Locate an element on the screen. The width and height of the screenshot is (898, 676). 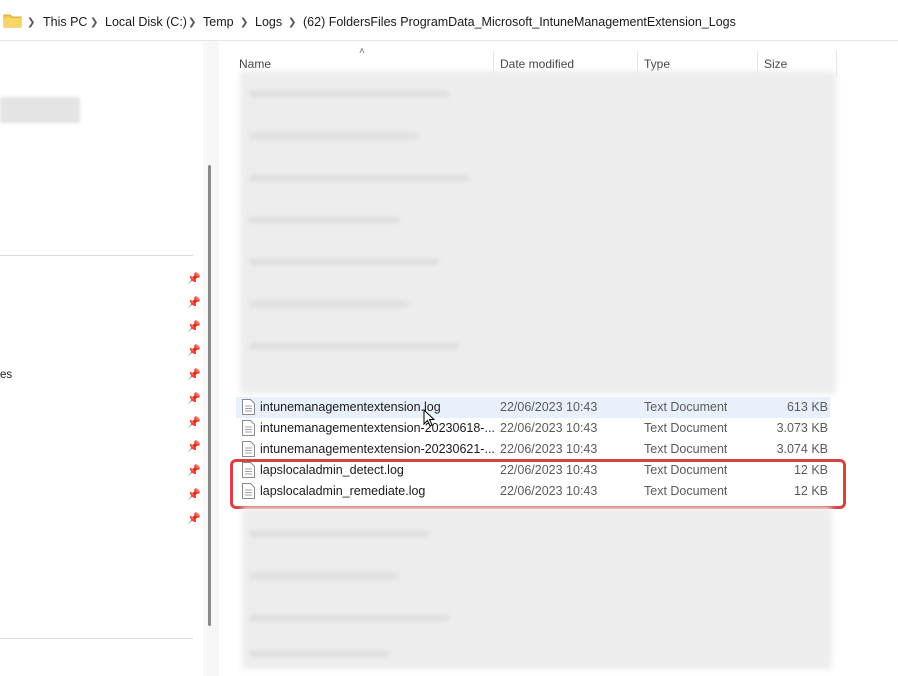
breadcrumb-logs: Logs is located at coordinates (268, 22).